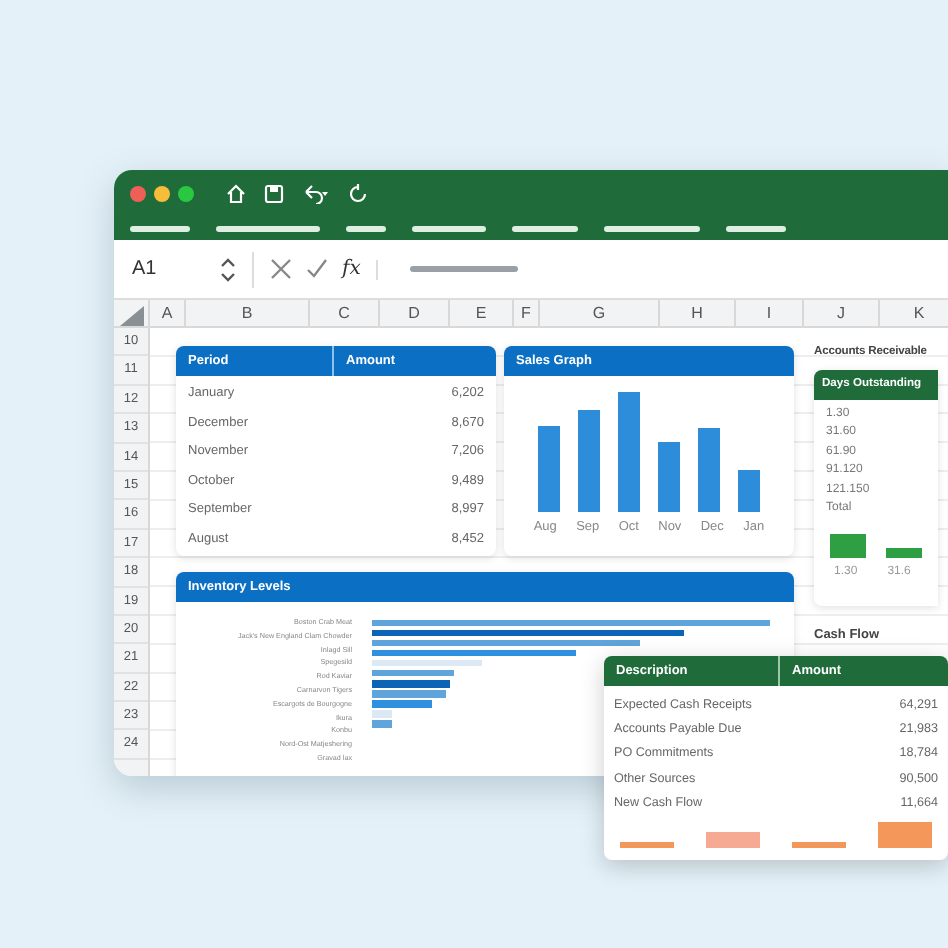 This screenshot has height=948, width=948. I want to click on refresh-icon, so click(358, 194).